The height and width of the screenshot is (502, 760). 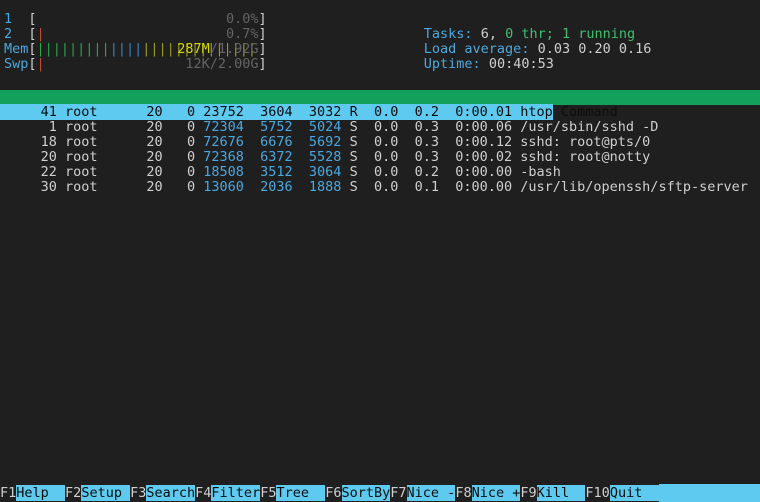 I want to click on cell-res: 6372, so click(x=272, y=157).